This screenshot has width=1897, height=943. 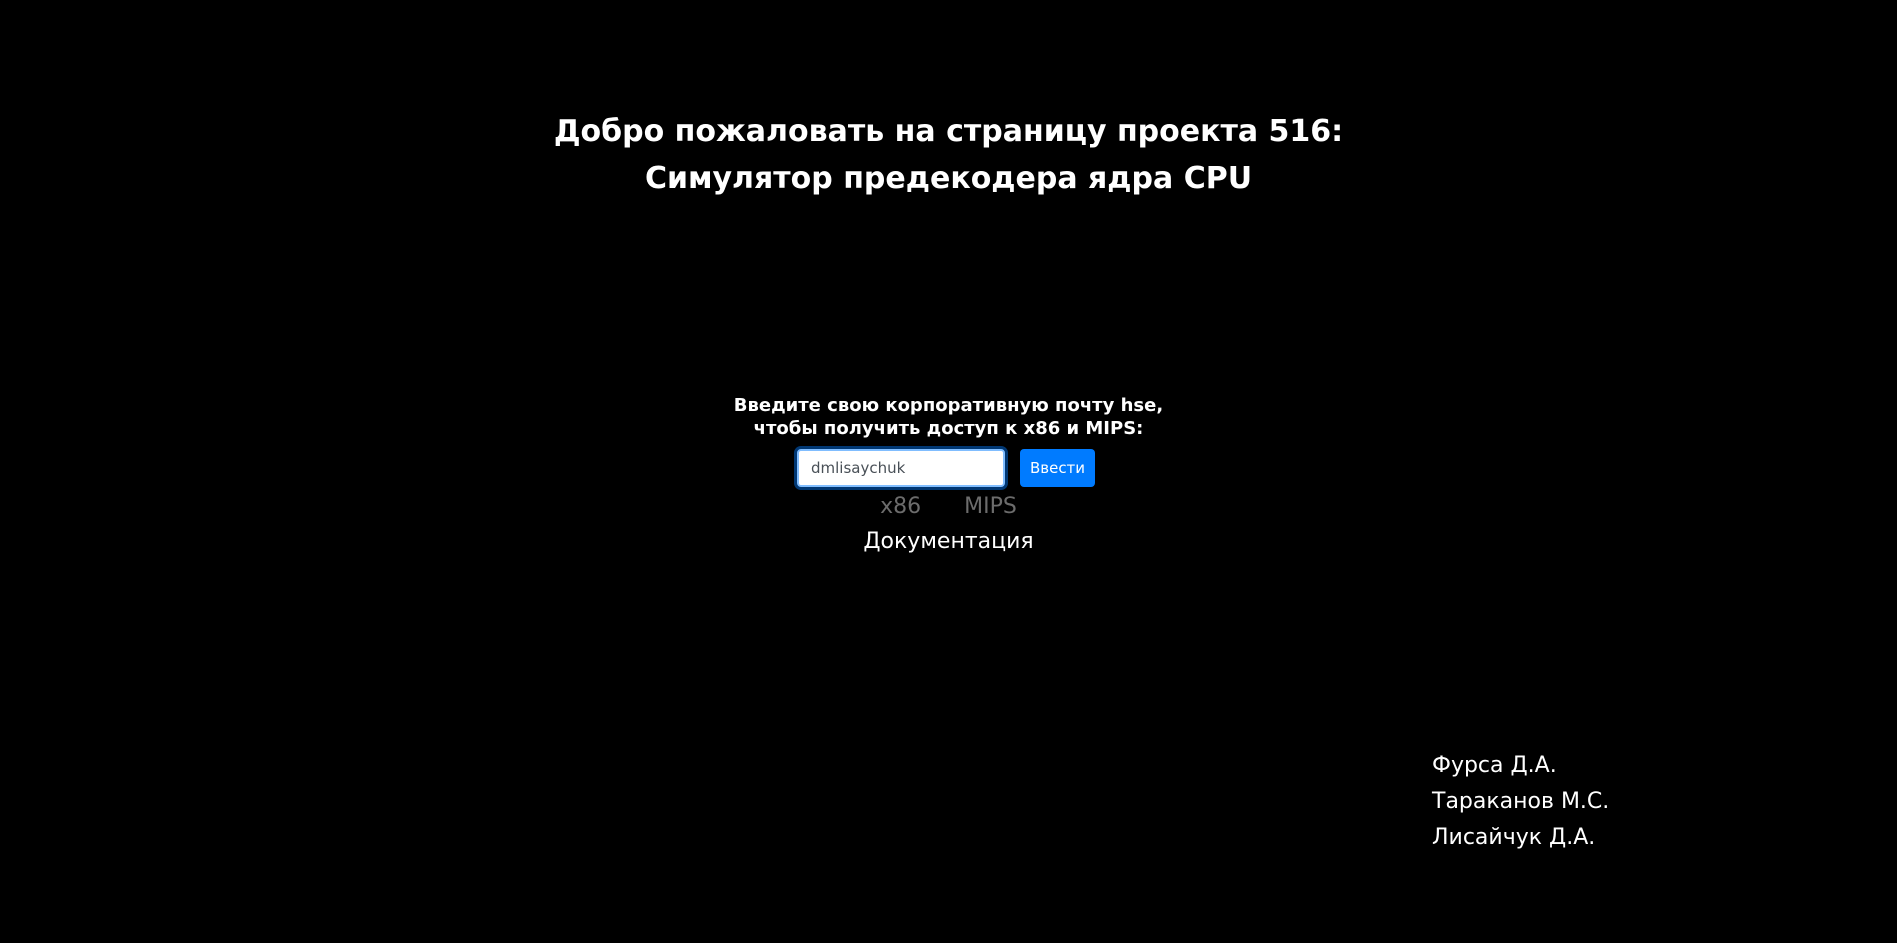 What do you see at coordinates (901, 468) in the screenshot?
I see `email-input` at bounding box center [901, 468].